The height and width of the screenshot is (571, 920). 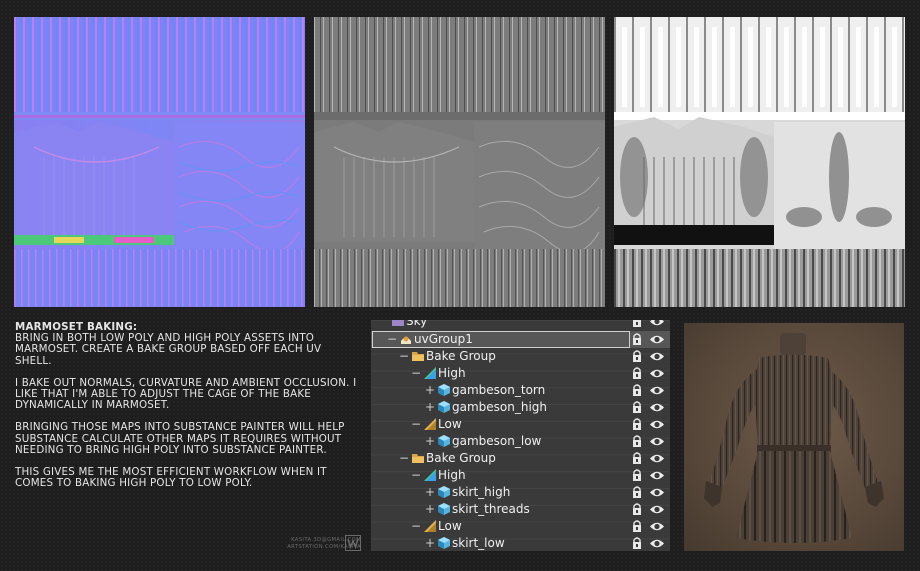 I want to click on outliner-item-label: gambeson_torn, so click(x=499, y=390).